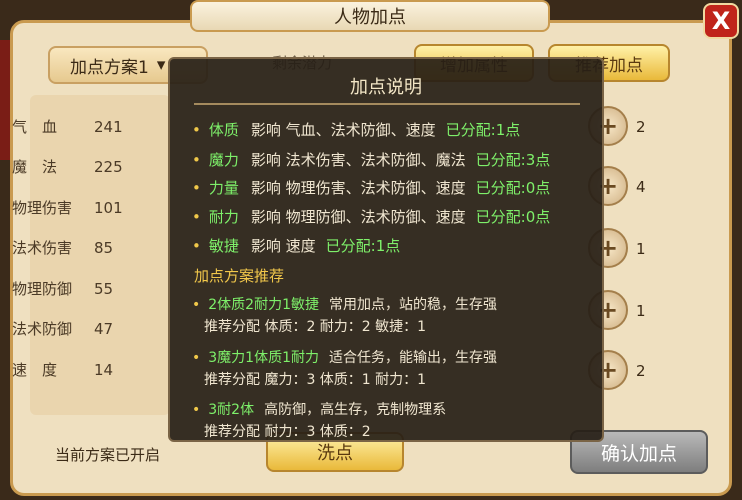 This screenshot has height=500, width=742. Describe the element at coordinates (108, 166) in the screenshot. I see `stat-value: 225` at that location.